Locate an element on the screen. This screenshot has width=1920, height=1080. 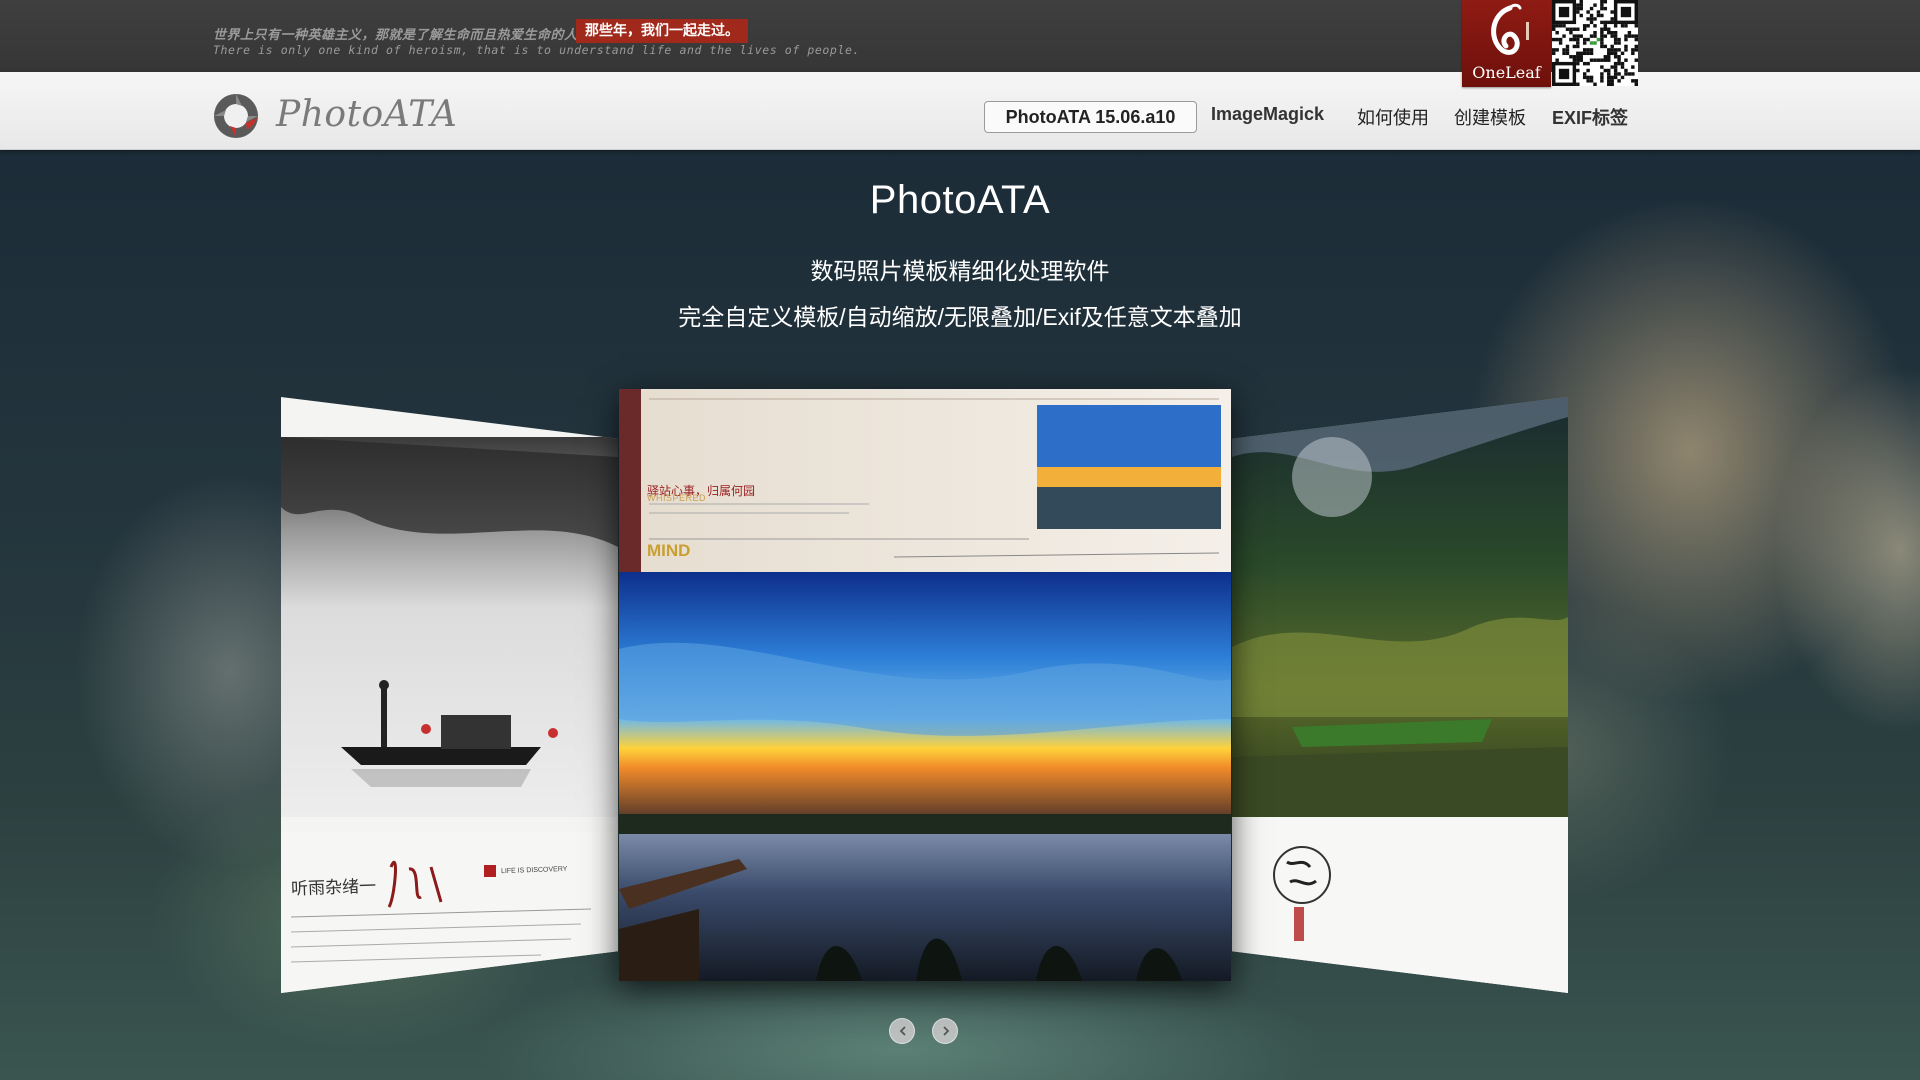
slide-left-caption: 听雨杂绪一 is located at coordinates (333, 887).